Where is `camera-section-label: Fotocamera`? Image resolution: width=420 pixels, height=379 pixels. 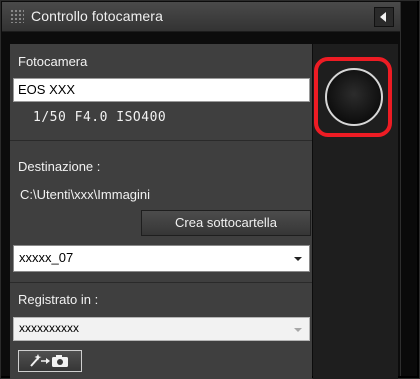
camera-section-label: Fotocamera is located at coordinates (53, 61).